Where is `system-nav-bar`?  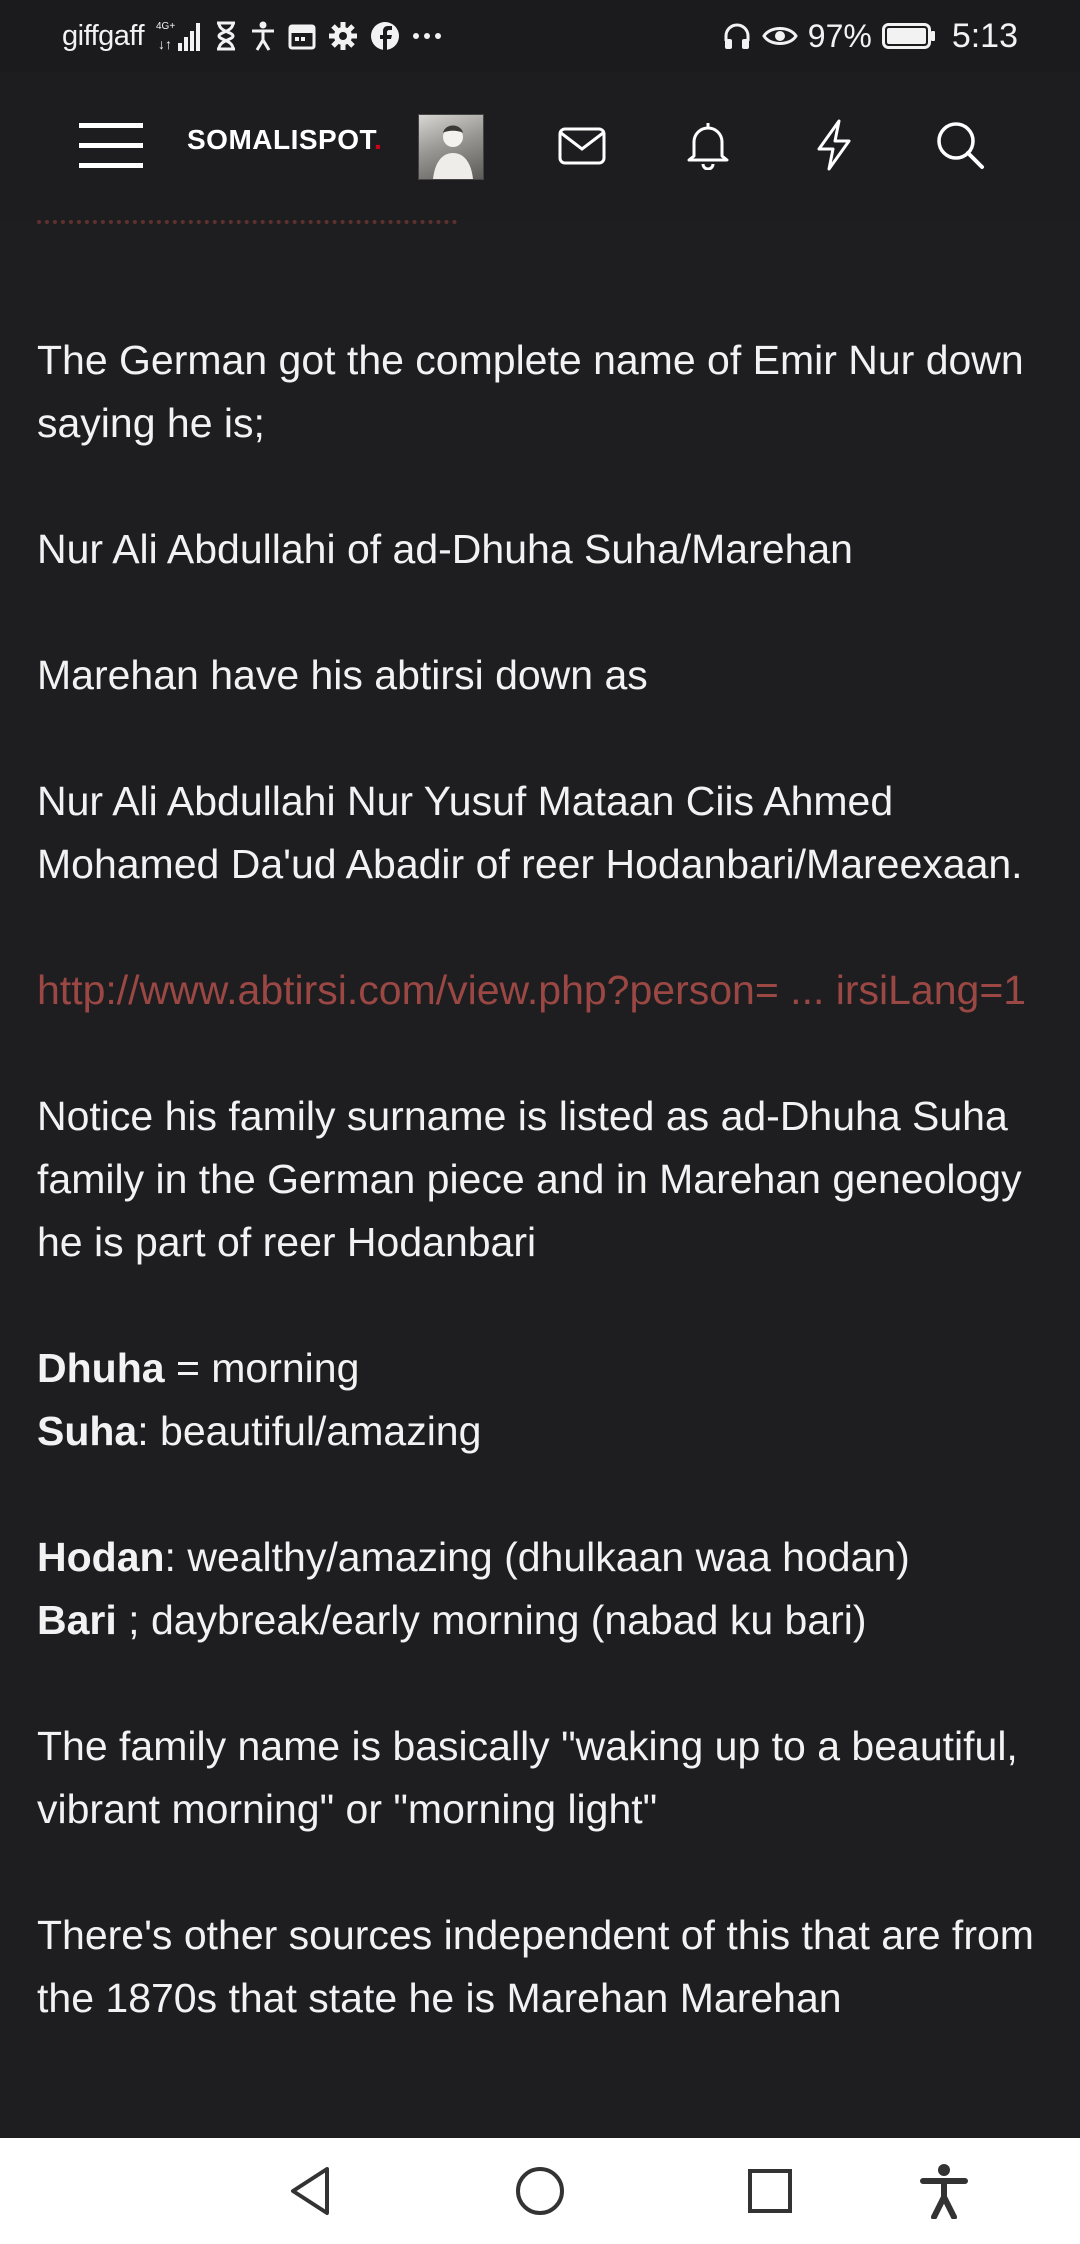
system-nav-bar is located at coordinates (540, 2191).